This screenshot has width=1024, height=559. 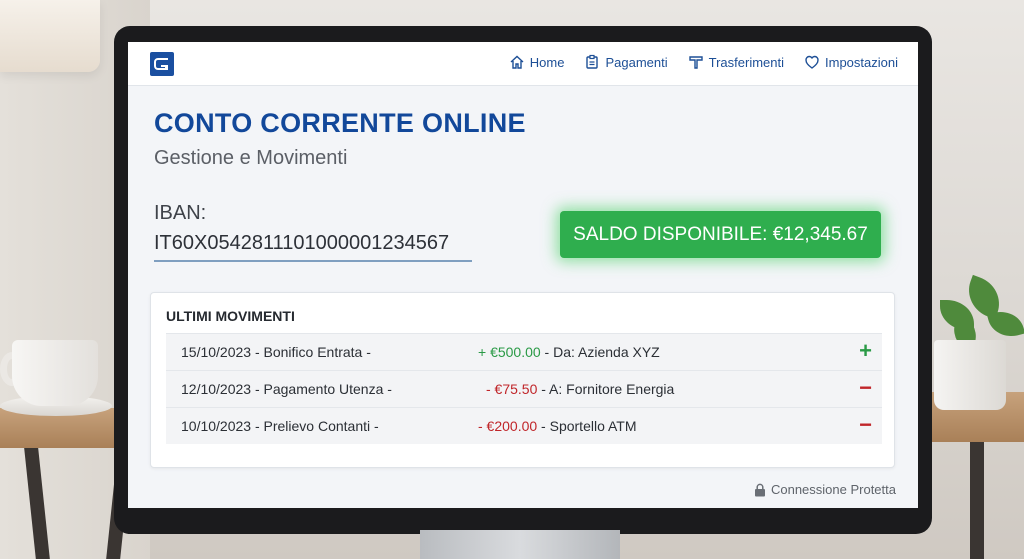 What do you see at coordinates (280, 426) in the screenshot?
I see `movement-desc: 10/10/2023 - Prelievo Contanti -` at bounding box center [280, 426].